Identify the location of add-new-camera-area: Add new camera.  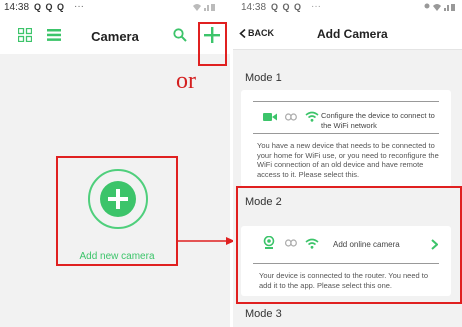
(117, 211).